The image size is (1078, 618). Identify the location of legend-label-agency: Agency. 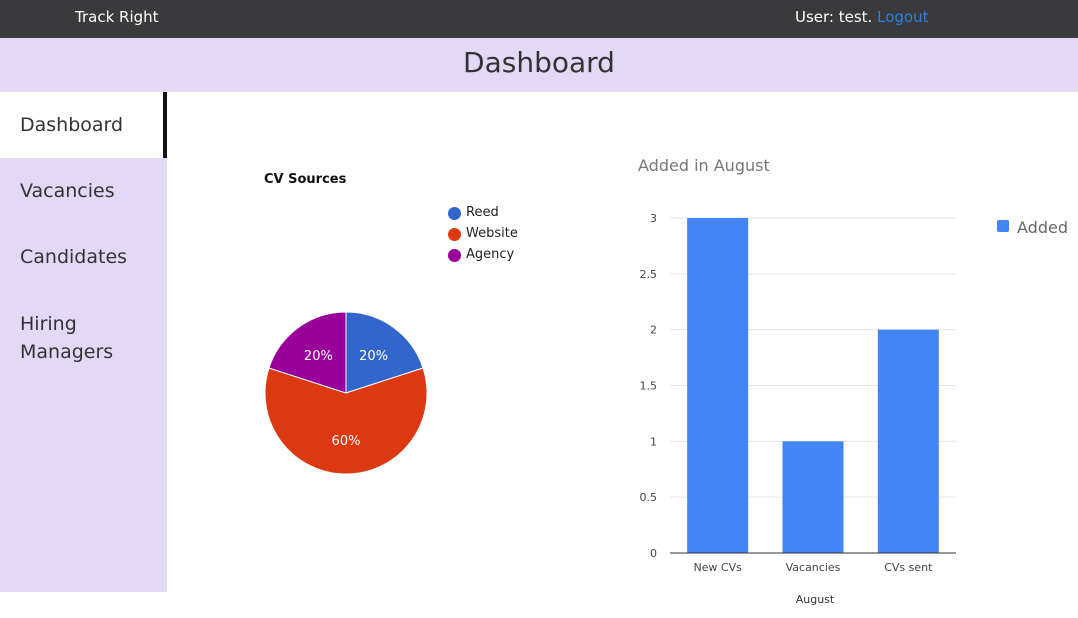
(490, 254).